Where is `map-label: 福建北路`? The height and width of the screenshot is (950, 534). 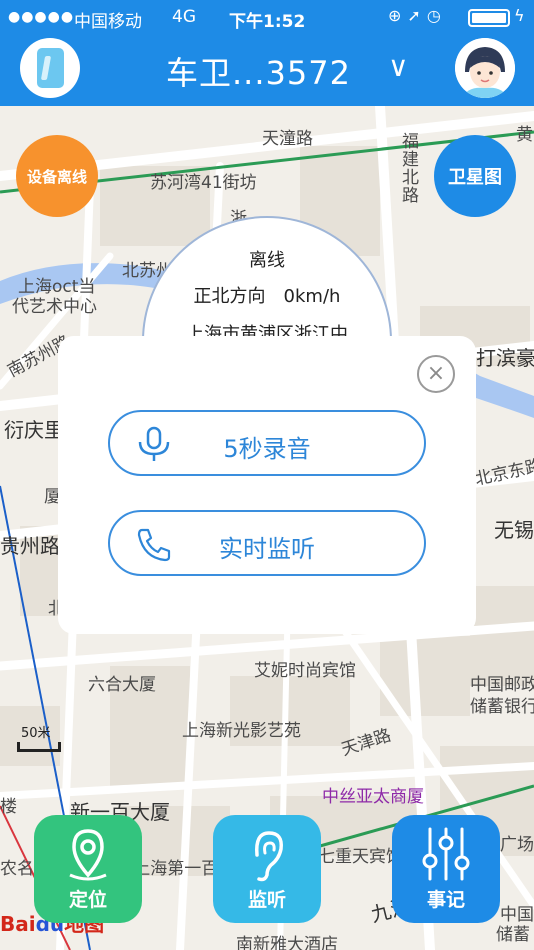 map-label: 福建北路 is located at coordinates (408, 168).